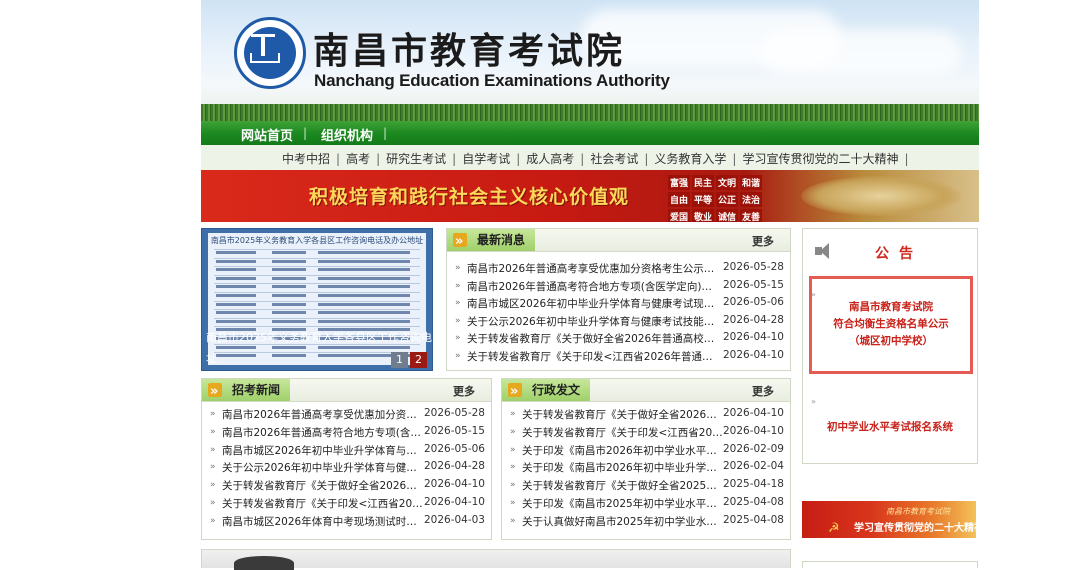 The image size is (1080, 570). I want to click on list-item: » 南昌市2026年普通高考符合地方专项(含医... 2026-05-15, so click(346, 432).